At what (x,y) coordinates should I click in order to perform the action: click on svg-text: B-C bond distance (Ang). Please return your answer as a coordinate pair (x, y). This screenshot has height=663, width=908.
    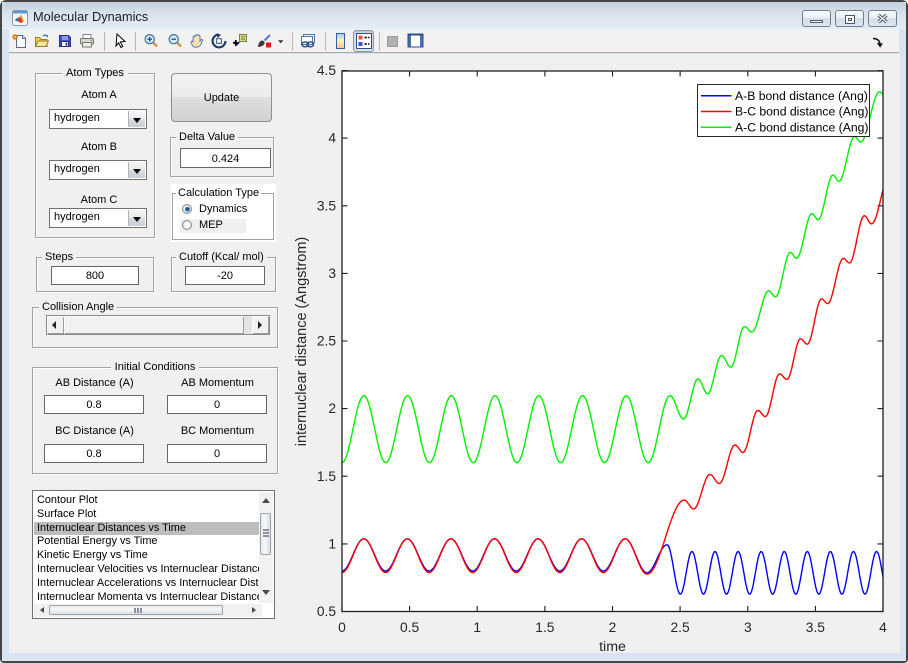
    Looking at the image, I should click on (801, 112).